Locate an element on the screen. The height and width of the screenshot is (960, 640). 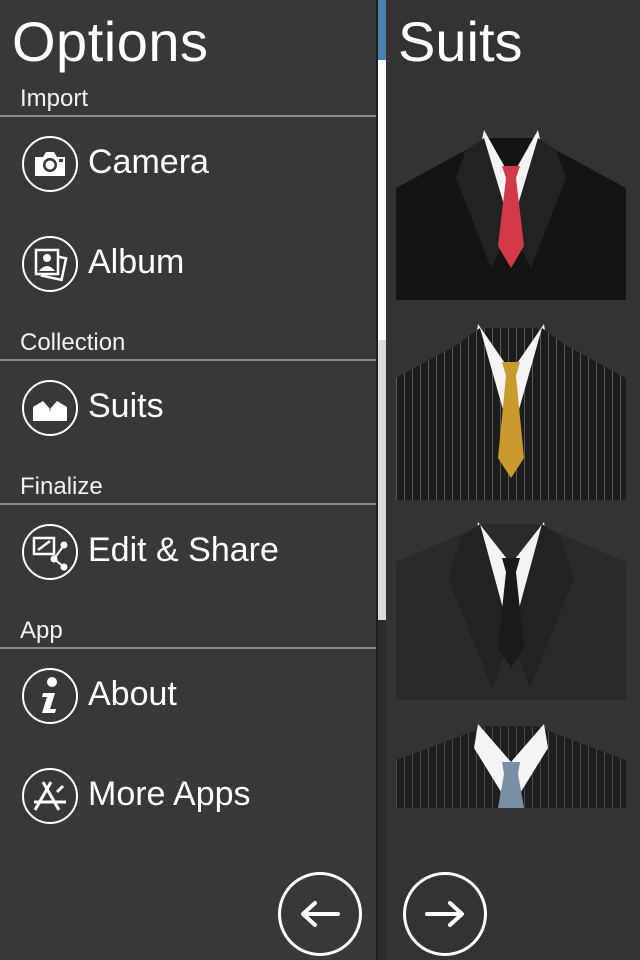
suit-icon is located at coordinates (50, 408).